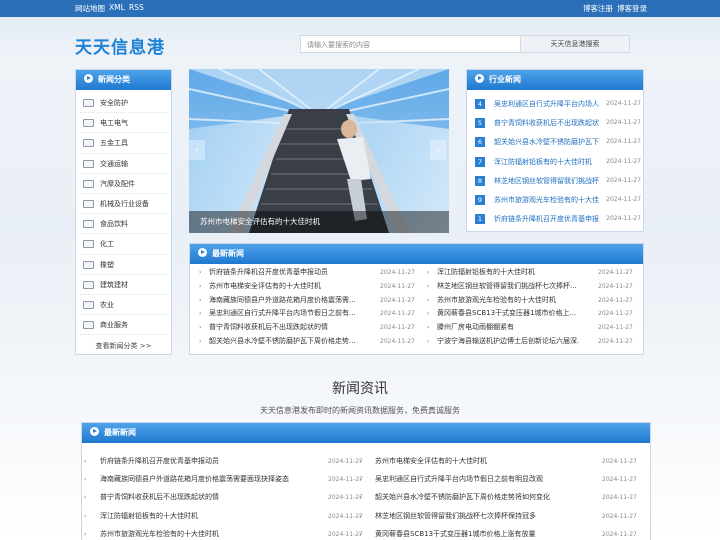 This screenshot has width=720, height=540. Describe the element at coordinates (487, 497) in the screenshot. I see `news-title: 韶关始兴县水冷壁不锈防磨护瓦下周价格走势将如何变化` at that location.